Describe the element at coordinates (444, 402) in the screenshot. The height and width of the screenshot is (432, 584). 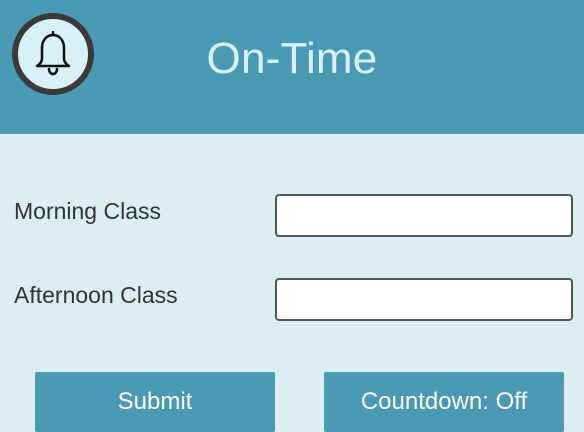
I see `countdown-toggle-button: Countdown: Off` at that location.